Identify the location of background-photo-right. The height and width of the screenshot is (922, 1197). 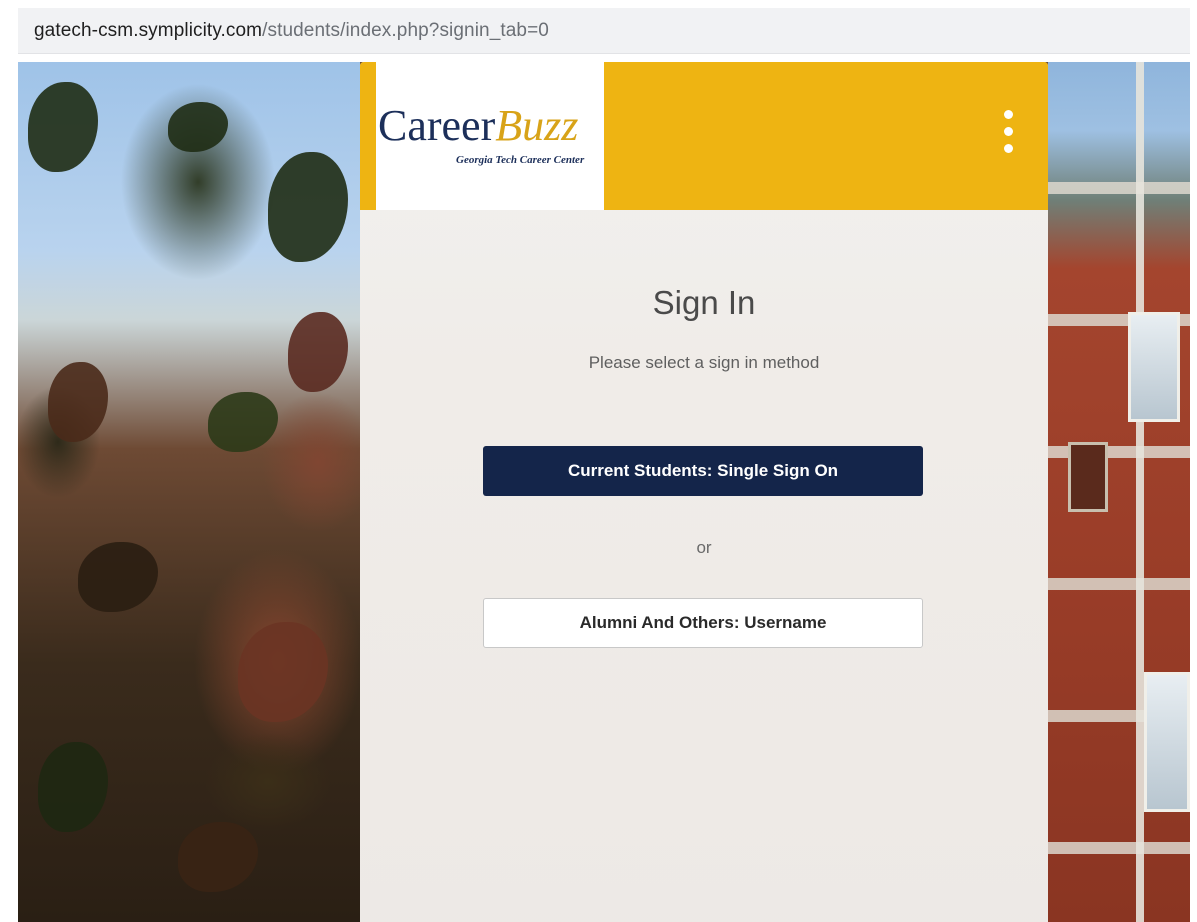
(1119, 492).